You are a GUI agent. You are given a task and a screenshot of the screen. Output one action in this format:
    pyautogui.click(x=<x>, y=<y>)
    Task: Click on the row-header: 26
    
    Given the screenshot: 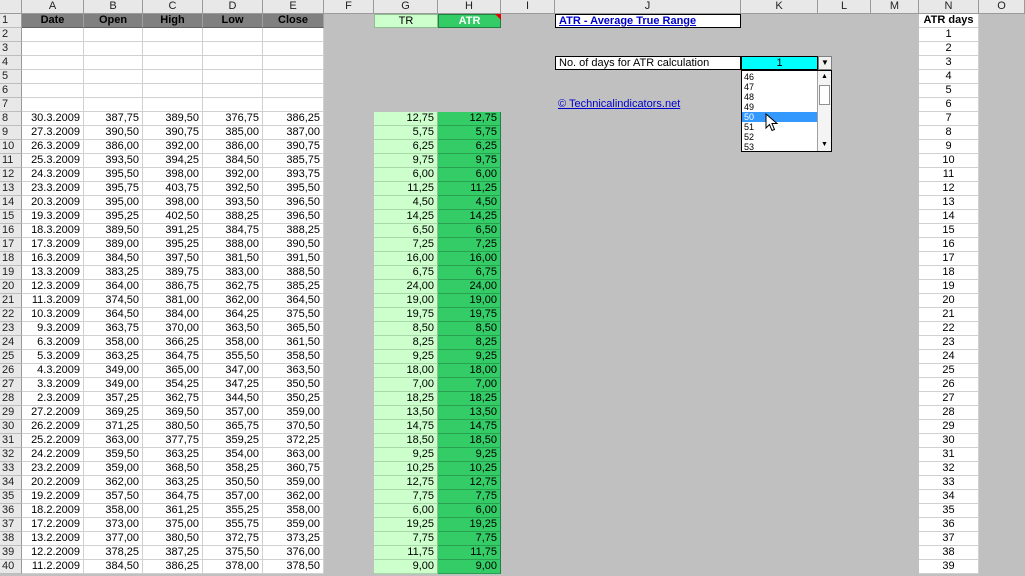 What is the action you would take?
    pyautogui.click(x=11, y=371)
    